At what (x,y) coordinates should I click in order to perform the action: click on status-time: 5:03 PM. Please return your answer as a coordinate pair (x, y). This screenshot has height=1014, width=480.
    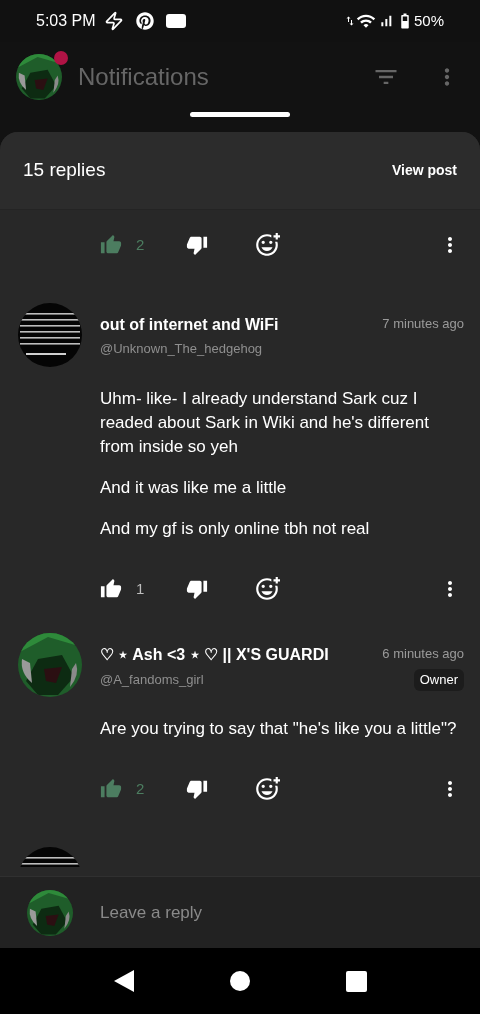
    Looking at the image, I should click on (66, 21).